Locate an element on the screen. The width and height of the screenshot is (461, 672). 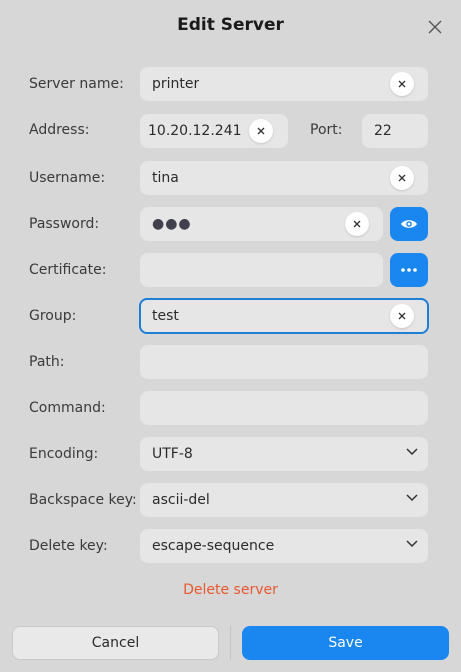
server-name-field: printer is located at coordinates (284, 84).